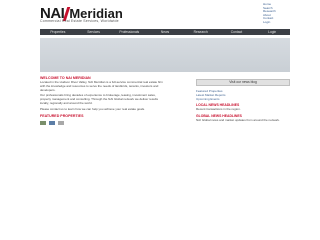  Describe the element at coordinates (58, 32) in the screenshot. I see `nav-item: Properties` at that location.